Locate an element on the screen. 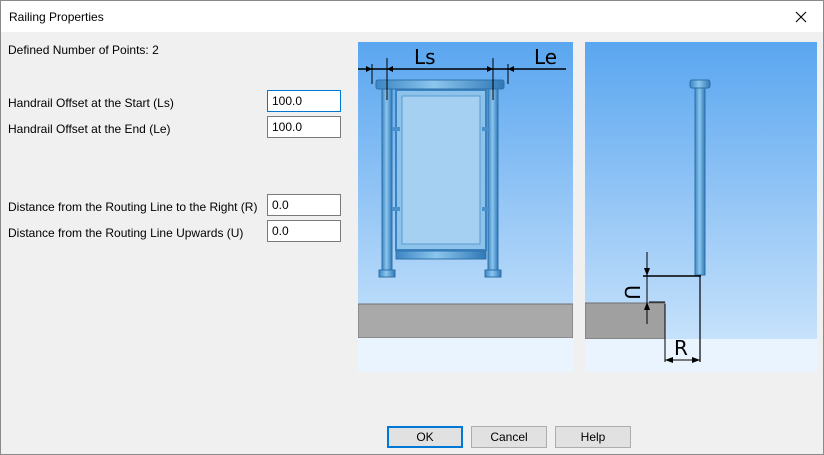  le-dimension-tag: Le is located at coordinates (545, 57).